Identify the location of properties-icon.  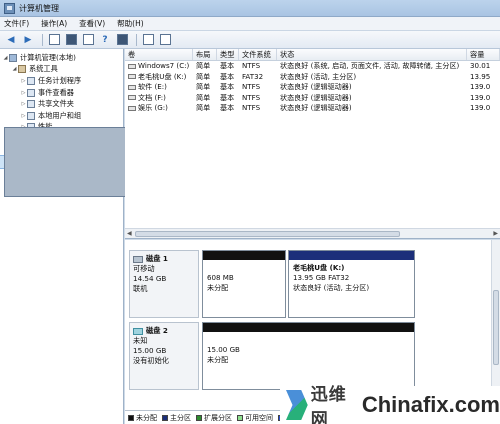
(88, 40).